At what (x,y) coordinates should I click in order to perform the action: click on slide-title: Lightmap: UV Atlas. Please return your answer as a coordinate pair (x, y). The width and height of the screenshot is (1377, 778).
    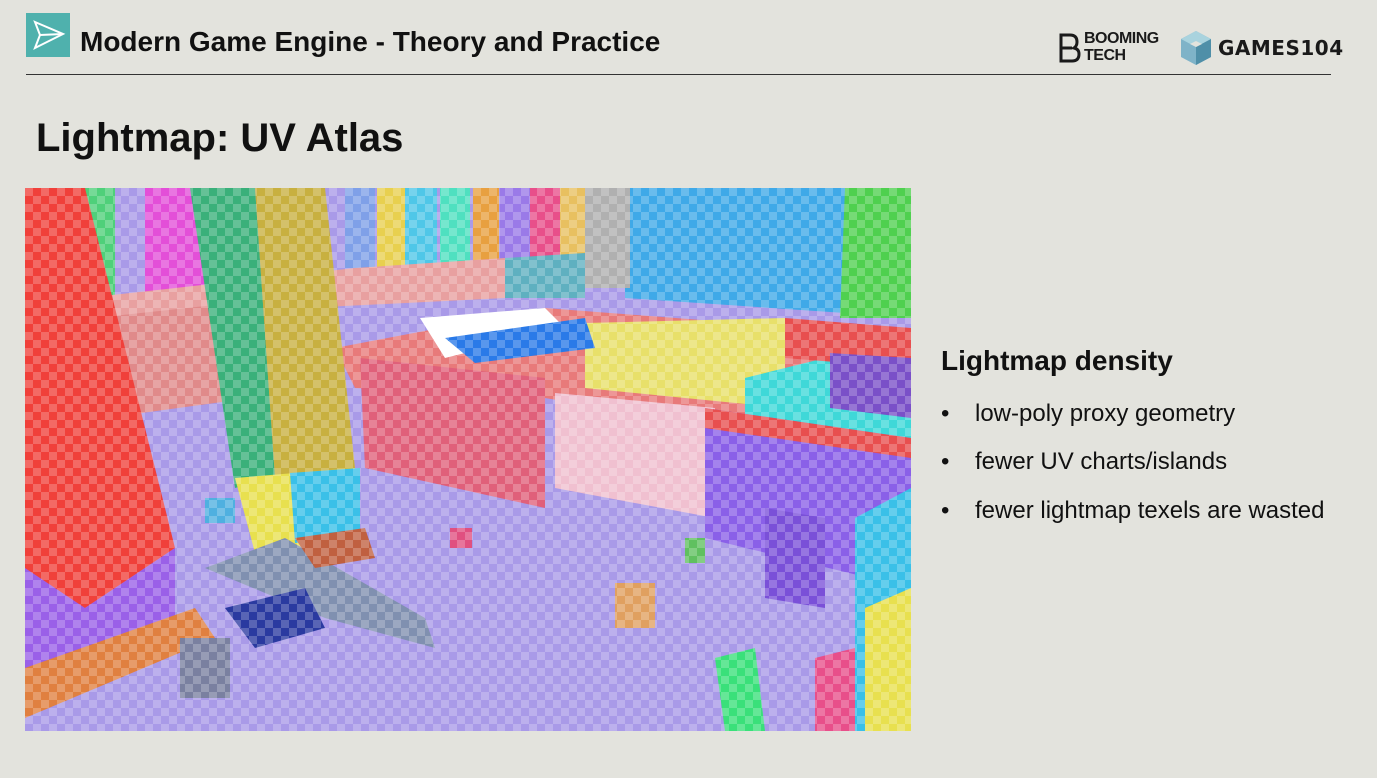
    Looking at the image, I should click on (220, 138).